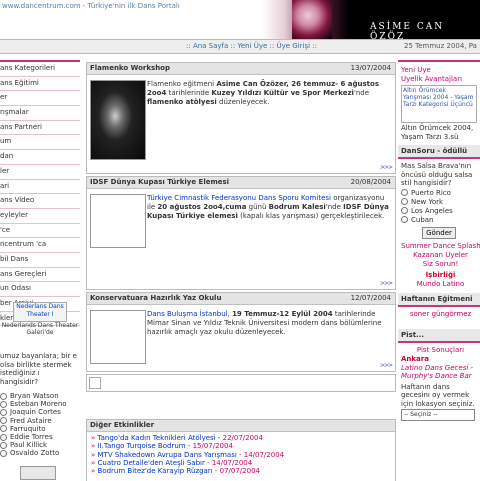  I want to click on left-nav-item: um, so click(40, 143).